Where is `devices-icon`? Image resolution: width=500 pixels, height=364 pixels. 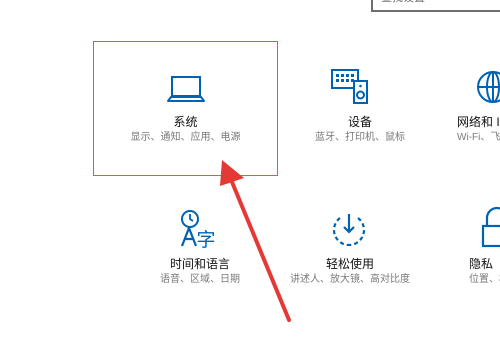 devices-icon is located at coordinates (350, 87).